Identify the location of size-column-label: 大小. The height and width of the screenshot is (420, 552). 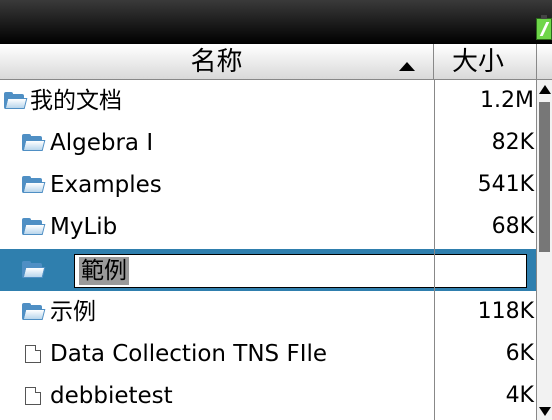
(478, 62).